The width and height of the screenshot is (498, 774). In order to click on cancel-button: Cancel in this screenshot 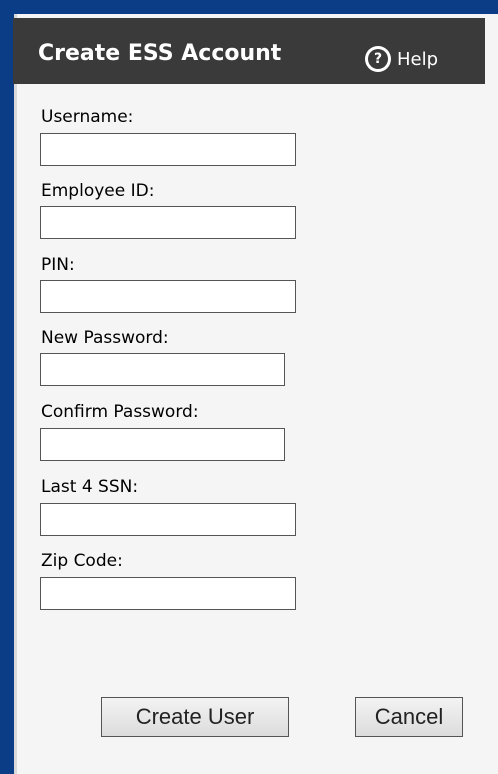, I will do `click(409, 717)`.